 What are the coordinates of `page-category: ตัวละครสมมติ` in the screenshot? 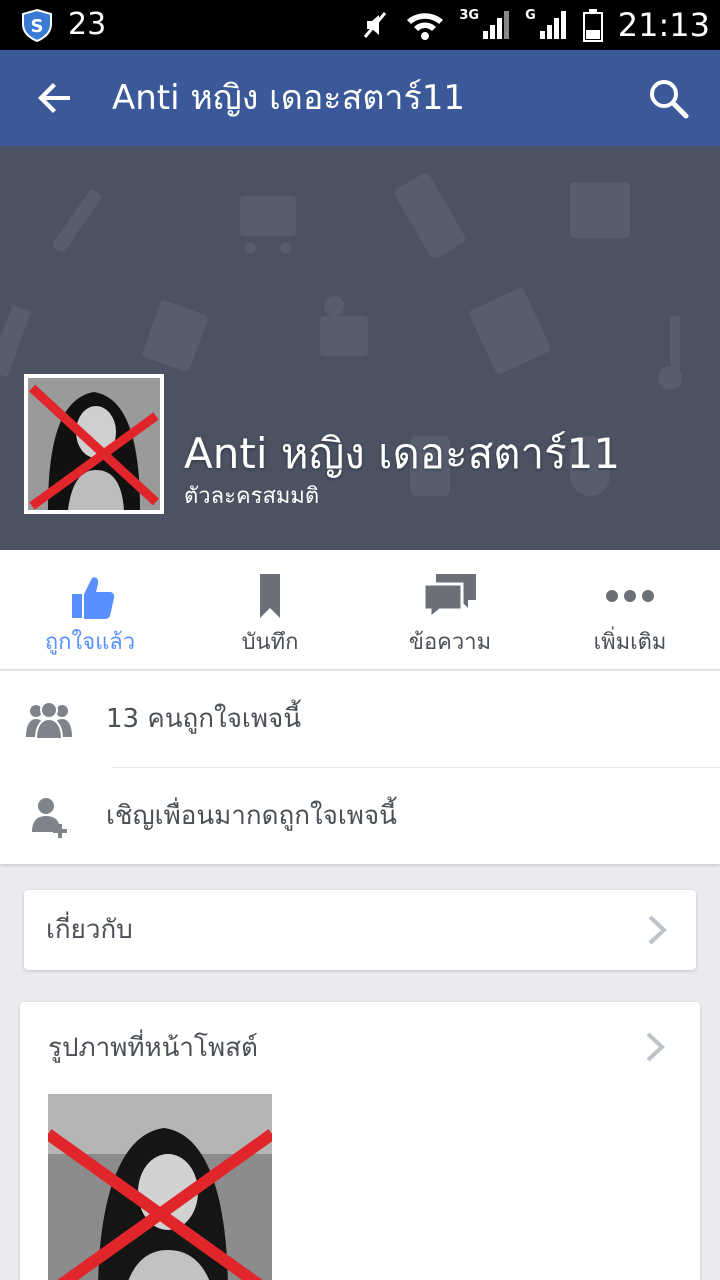 It's located at (251, 497).